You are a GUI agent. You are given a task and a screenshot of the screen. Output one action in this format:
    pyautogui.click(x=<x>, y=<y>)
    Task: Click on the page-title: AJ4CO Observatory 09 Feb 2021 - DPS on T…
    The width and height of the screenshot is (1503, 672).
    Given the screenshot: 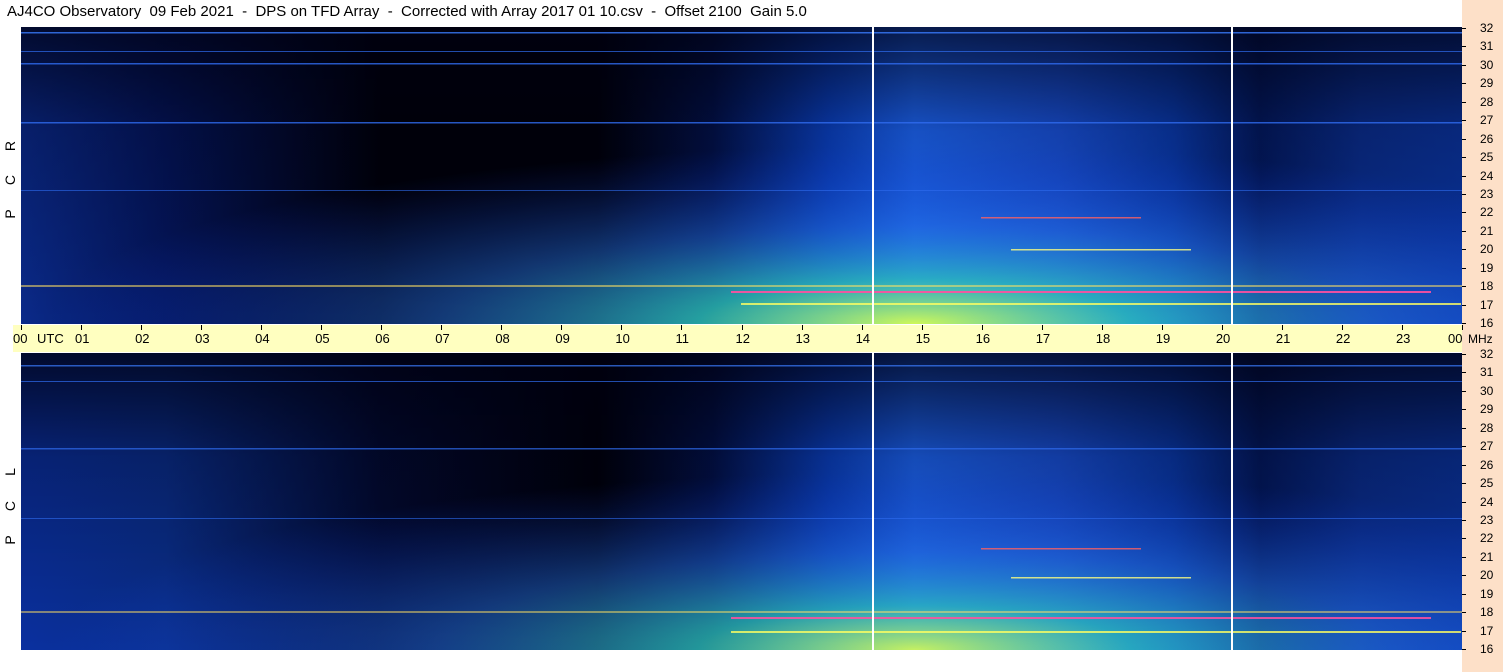 What is the action you would take?
    pyautogui.click(x=407, y=11)
    